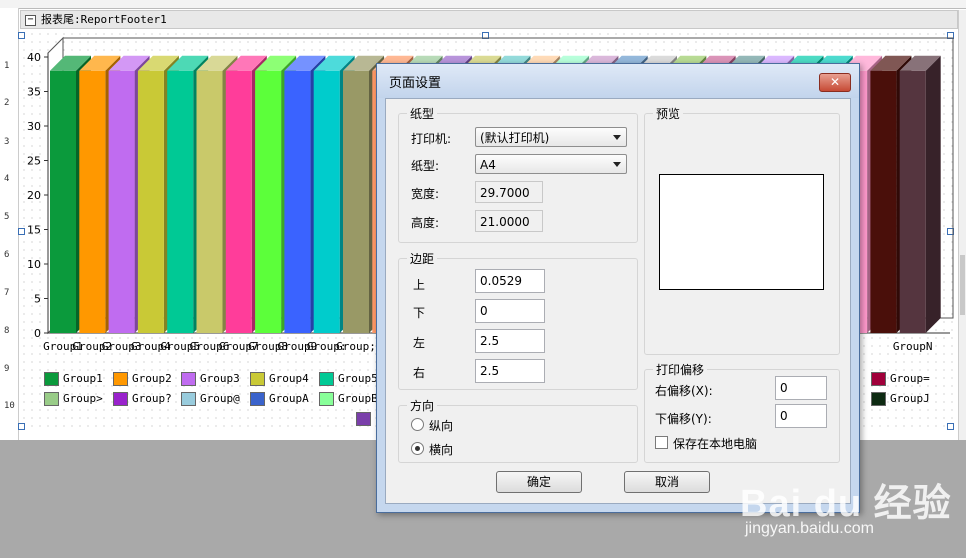 This screenshot has height=558, width=966. Describe the element at coordinates (683, 419) in the screenshot. I see `offset-y-label: 下偏移(Y):` at that location.